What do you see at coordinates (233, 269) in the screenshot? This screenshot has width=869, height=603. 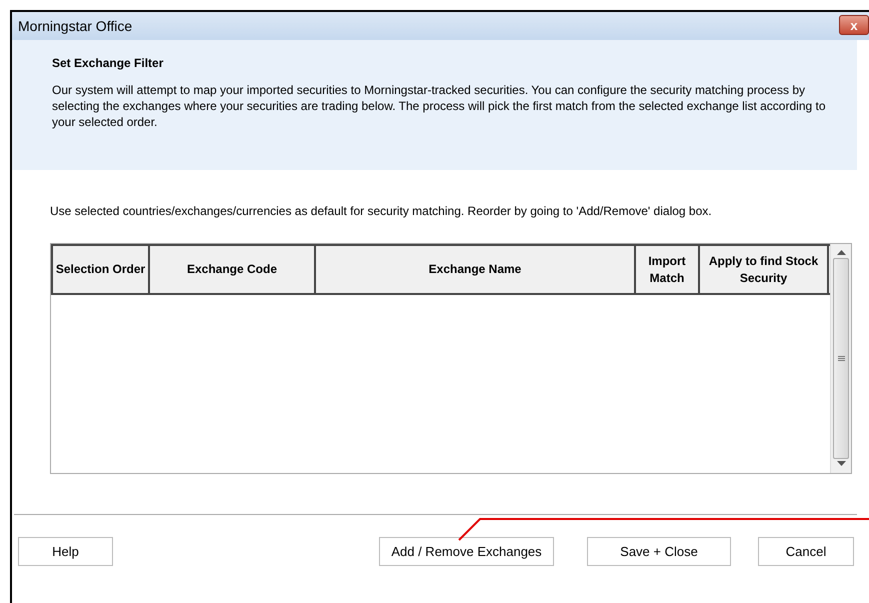 I see `column-header: Exchange Code` at bounding box center [233, 269].